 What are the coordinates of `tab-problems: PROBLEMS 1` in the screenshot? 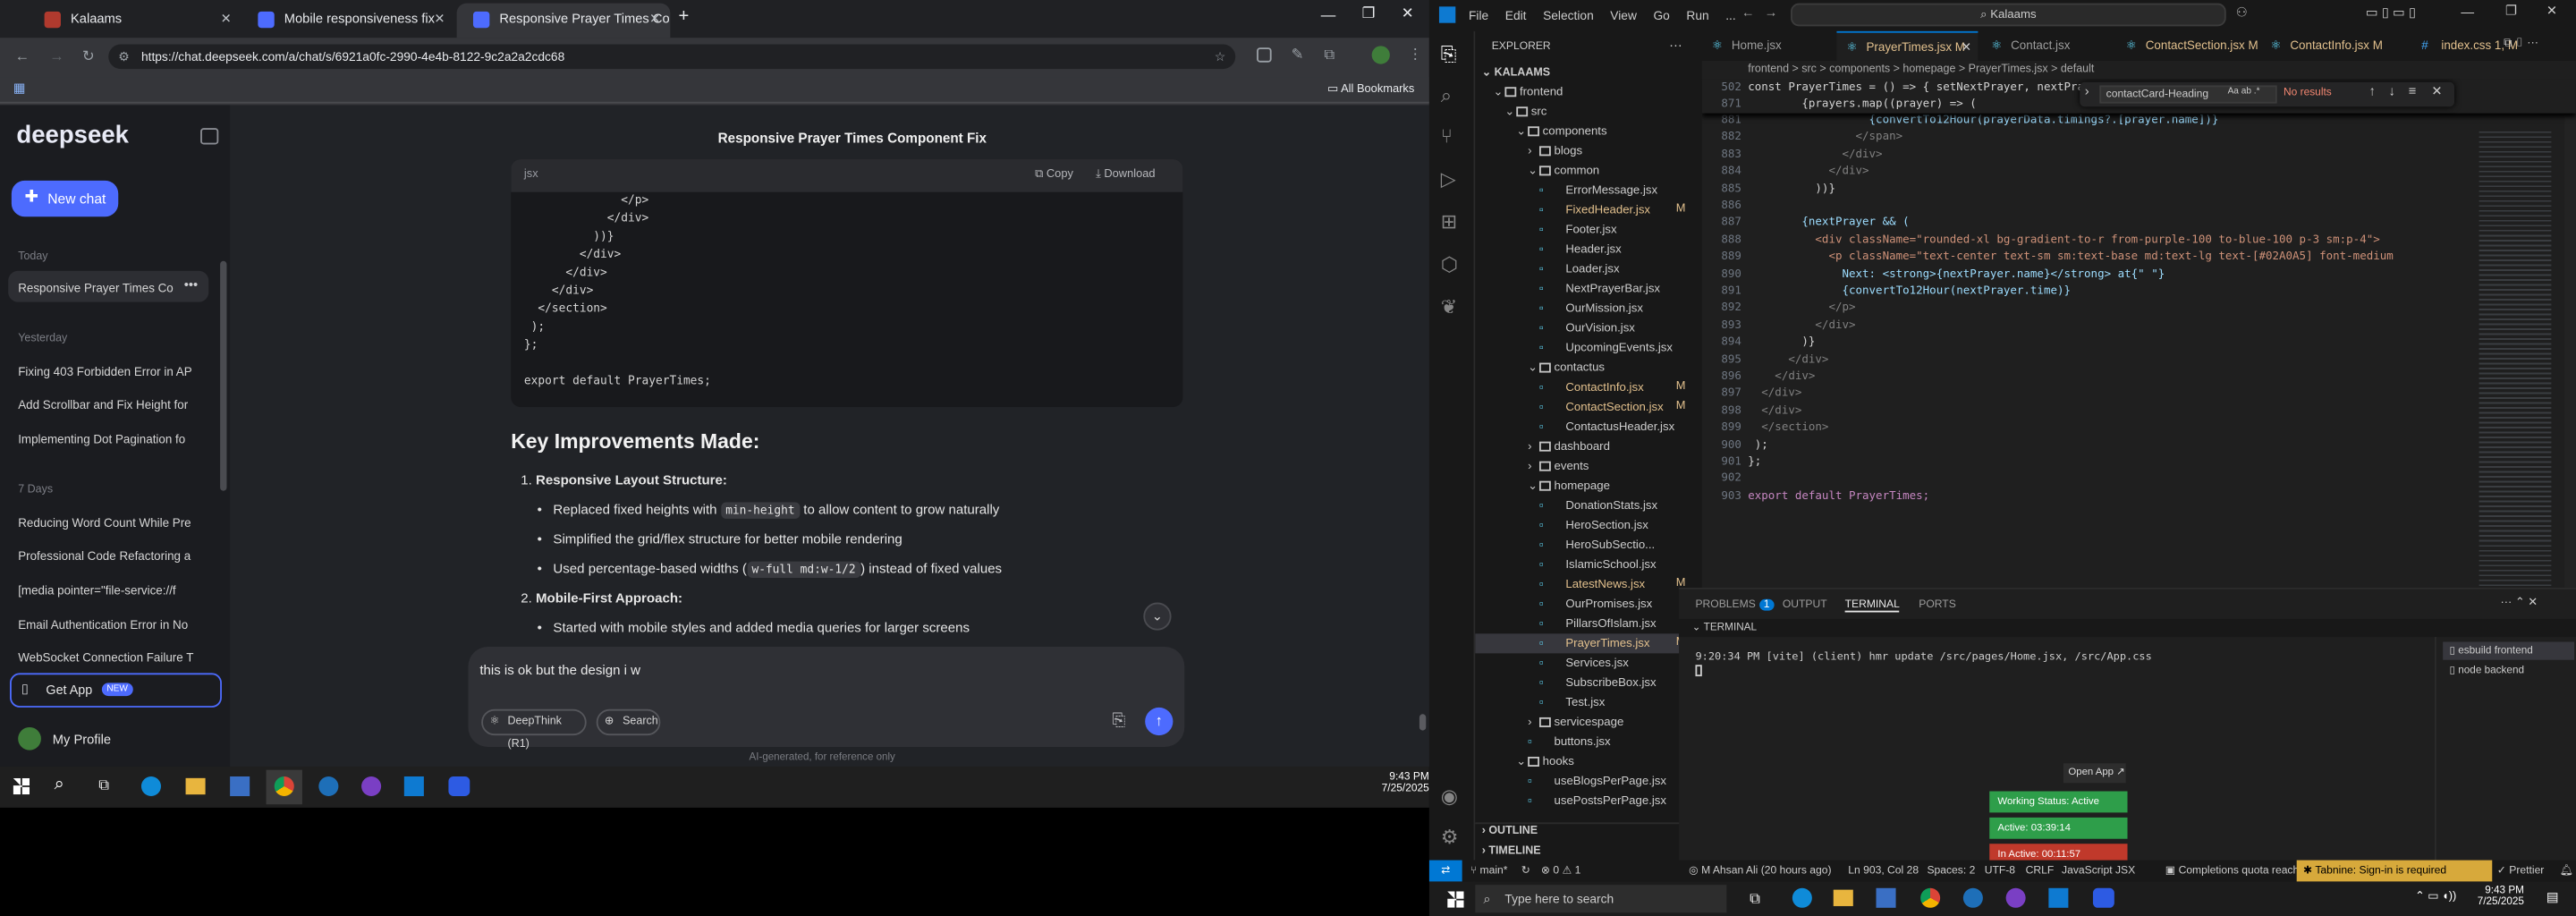 It's located at (1735, 604).